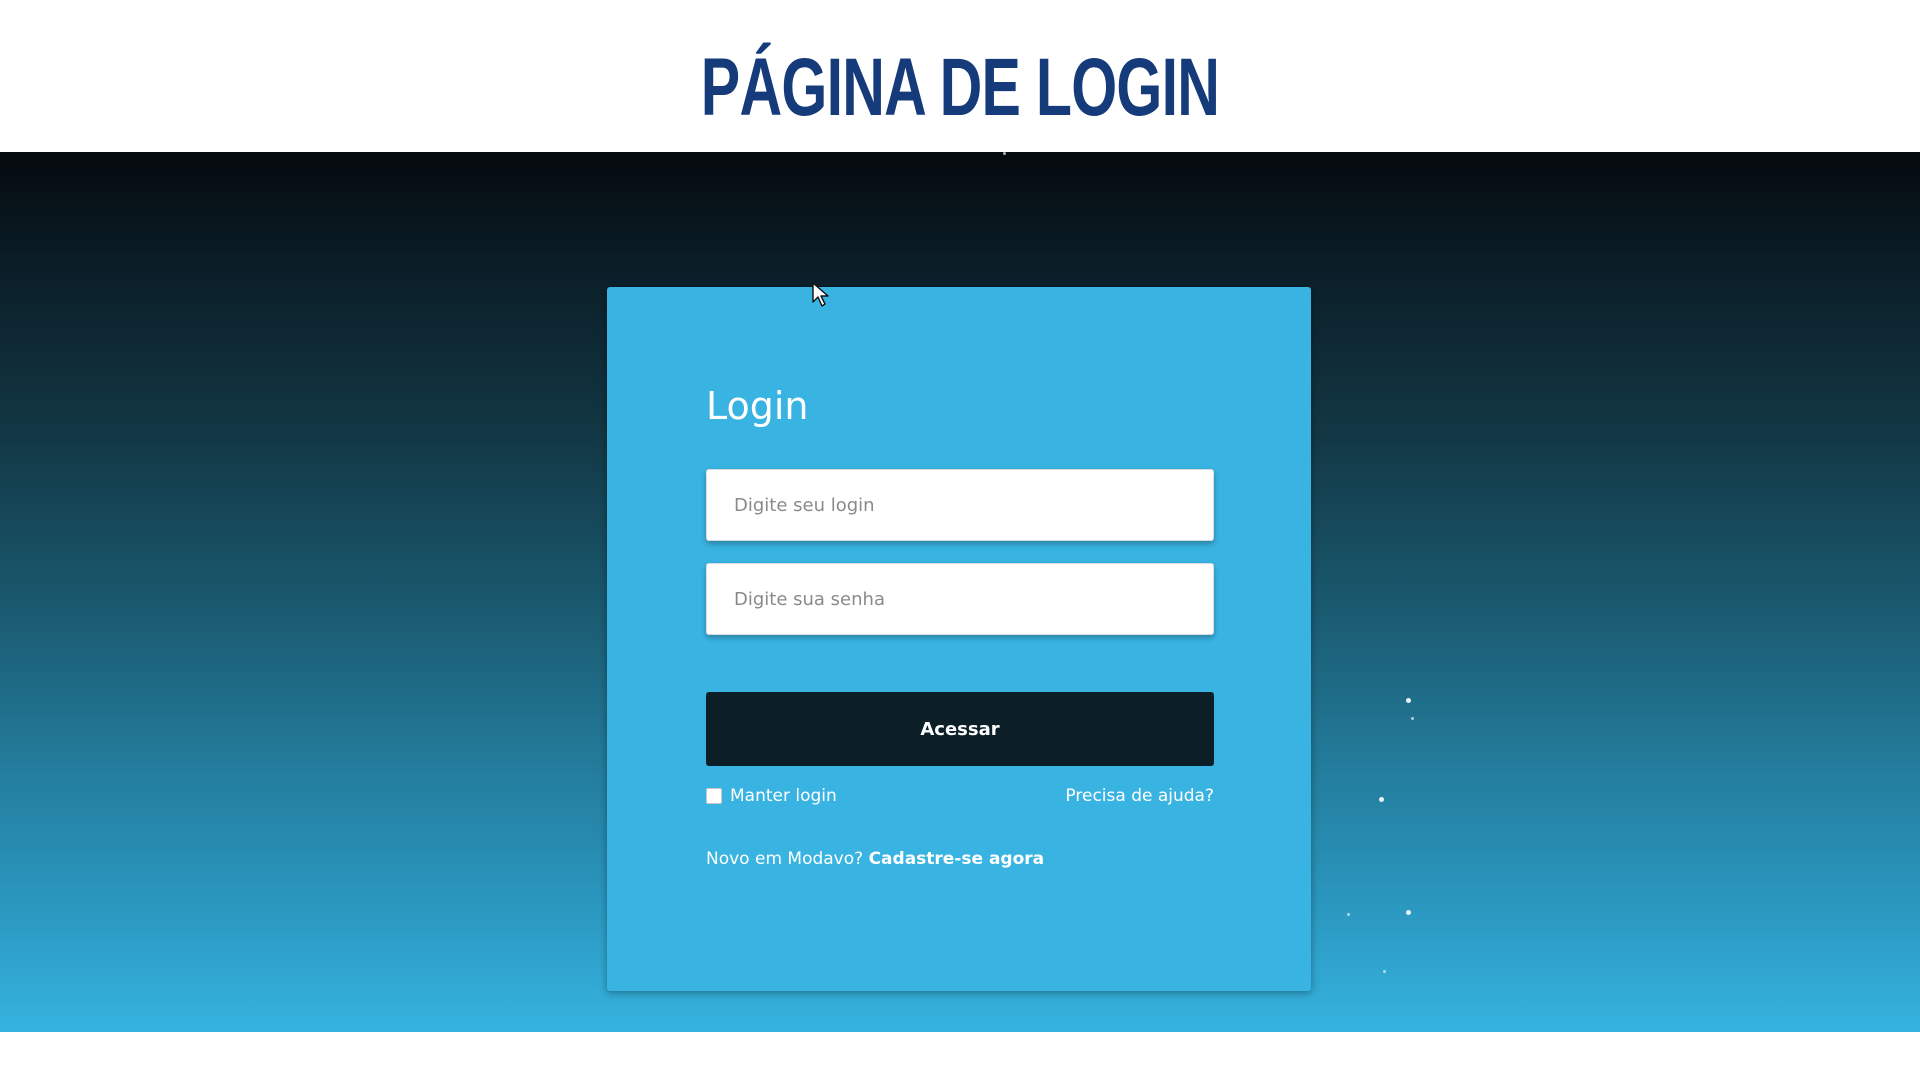 This screenshot has width=1920, height=1080. Describe the element at coordinates (785, 859) in the screenshot. I see `signup-prompt: Novo em Modavo?` at that location.